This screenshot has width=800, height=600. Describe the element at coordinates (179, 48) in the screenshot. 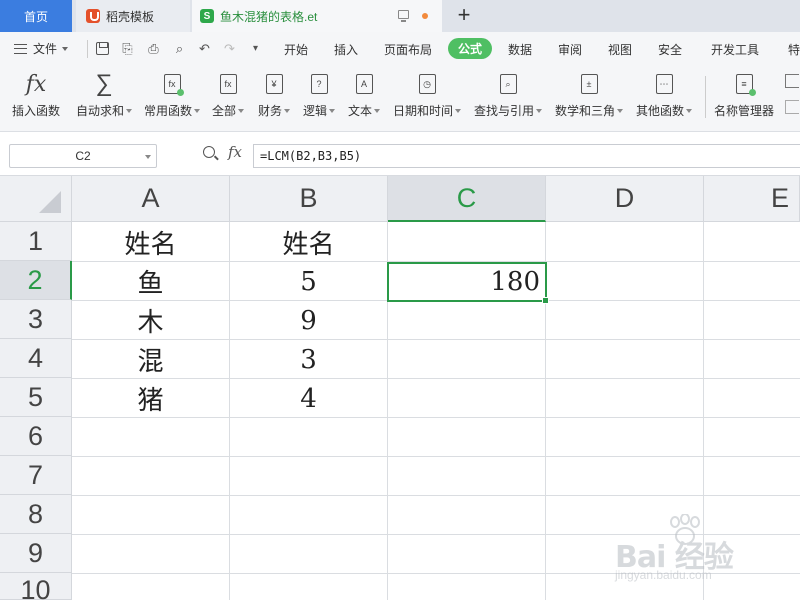

I see `print-preview-icon: ⌕` at that location.